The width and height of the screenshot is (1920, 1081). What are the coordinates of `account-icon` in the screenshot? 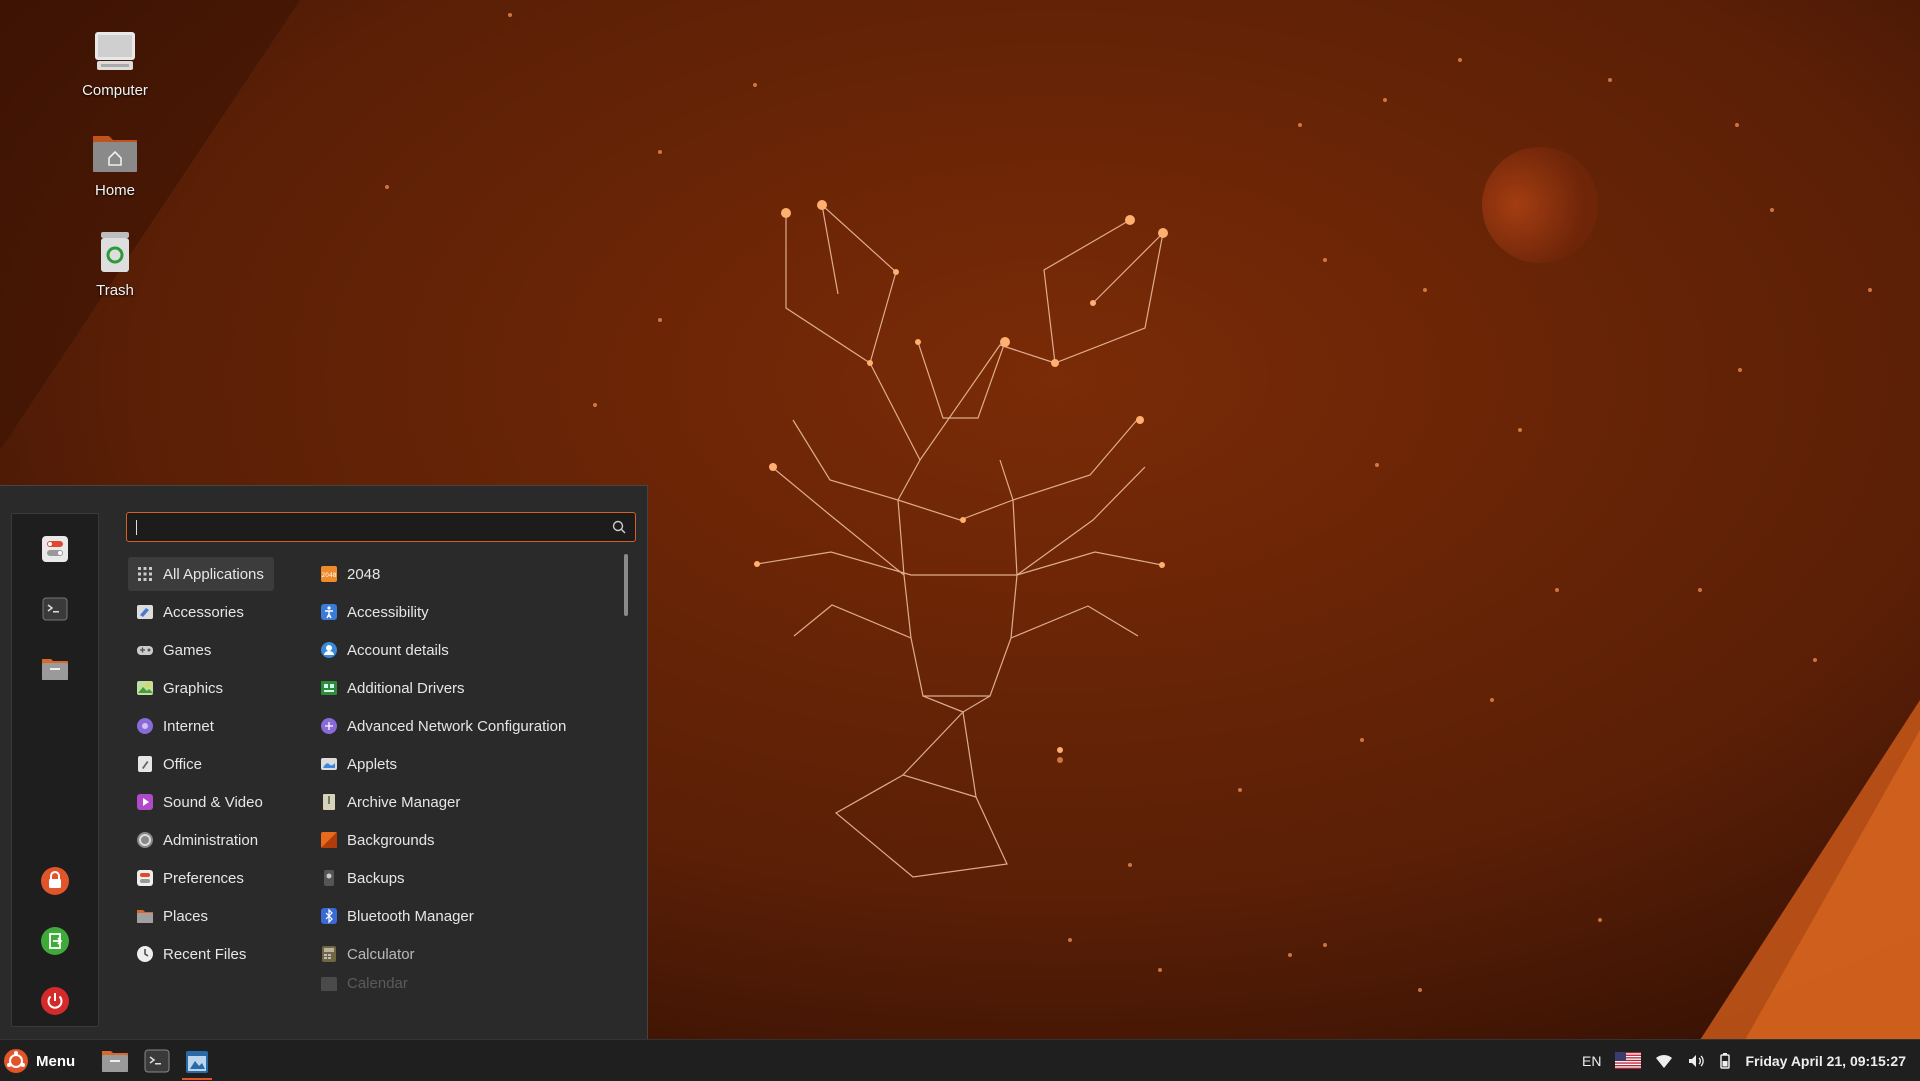 It's located at (329, 650).